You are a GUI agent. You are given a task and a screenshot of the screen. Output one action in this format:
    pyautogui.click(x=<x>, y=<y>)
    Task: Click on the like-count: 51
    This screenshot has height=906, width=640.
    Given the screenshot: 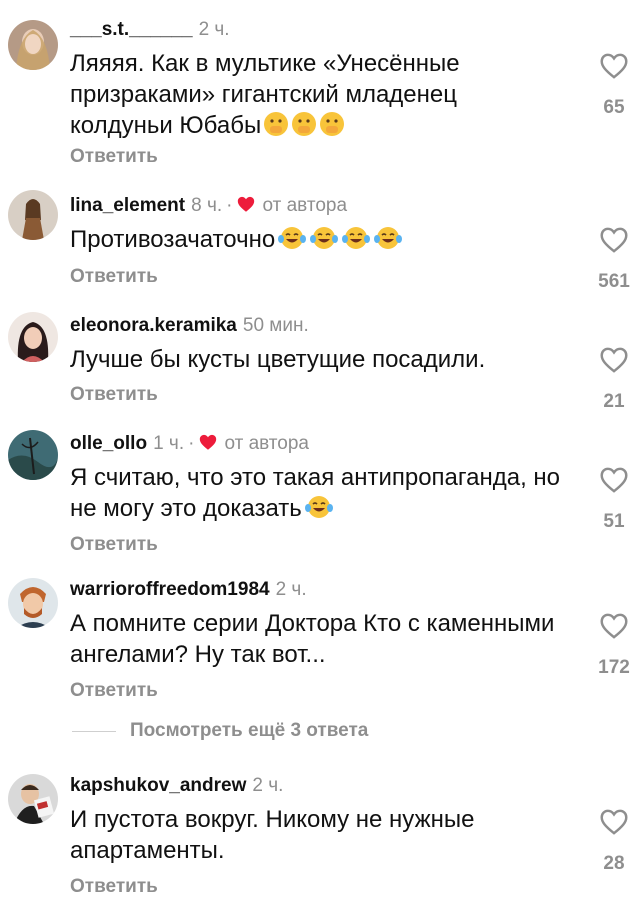 What is the action you would take?
    pyautogui.click(x=614, y=521)
    